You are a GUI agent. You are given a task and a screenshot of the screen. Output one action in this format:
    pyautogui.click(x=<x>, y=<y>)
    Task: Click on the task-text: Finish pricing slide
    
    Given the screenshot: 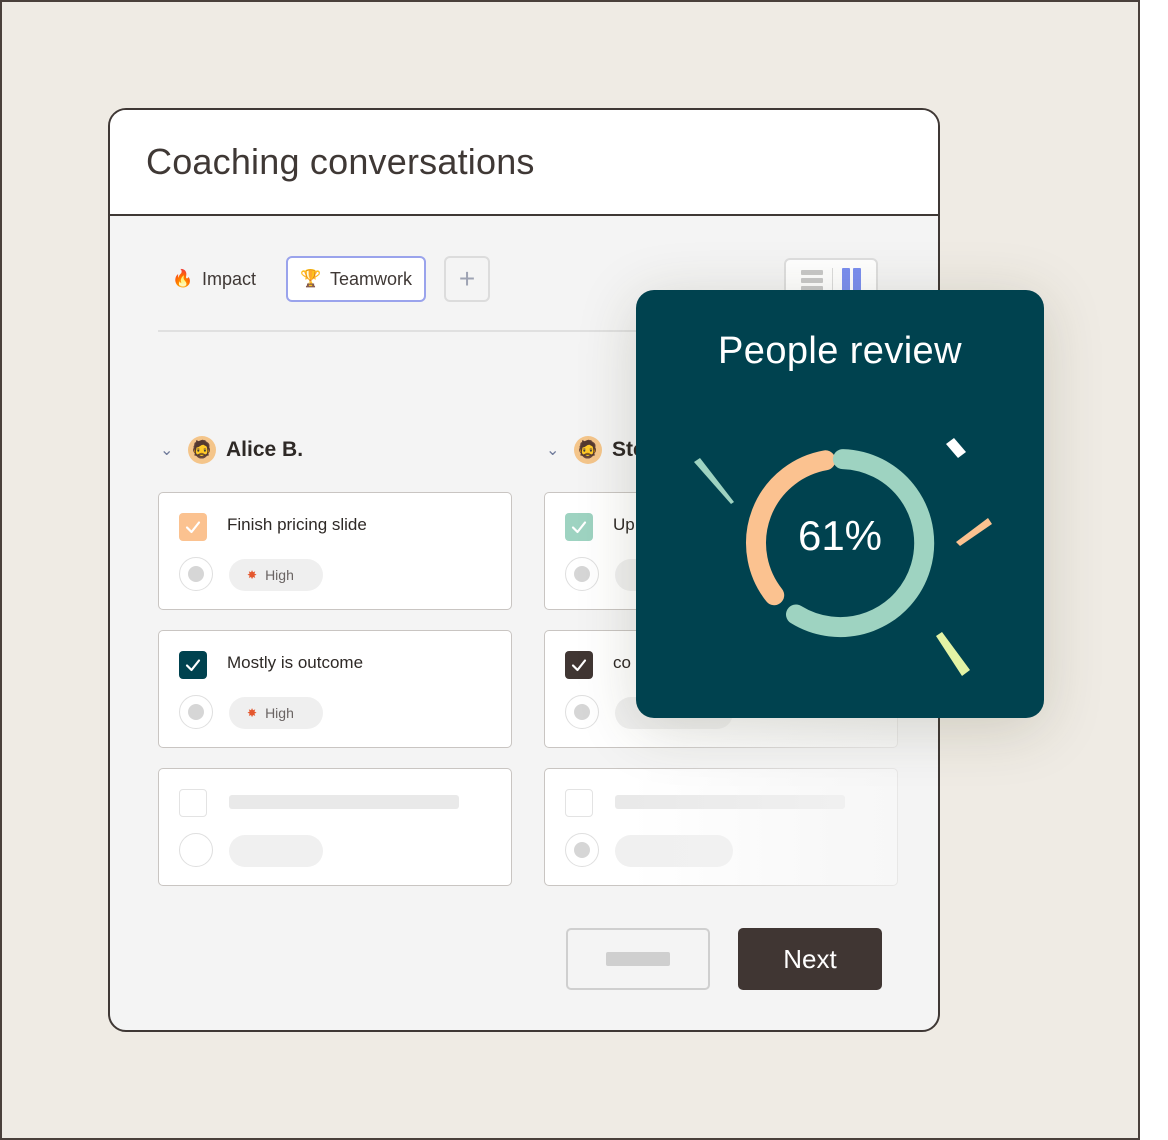 What is the action you would take?
    pyautogui.click(x=297, y=524)
    